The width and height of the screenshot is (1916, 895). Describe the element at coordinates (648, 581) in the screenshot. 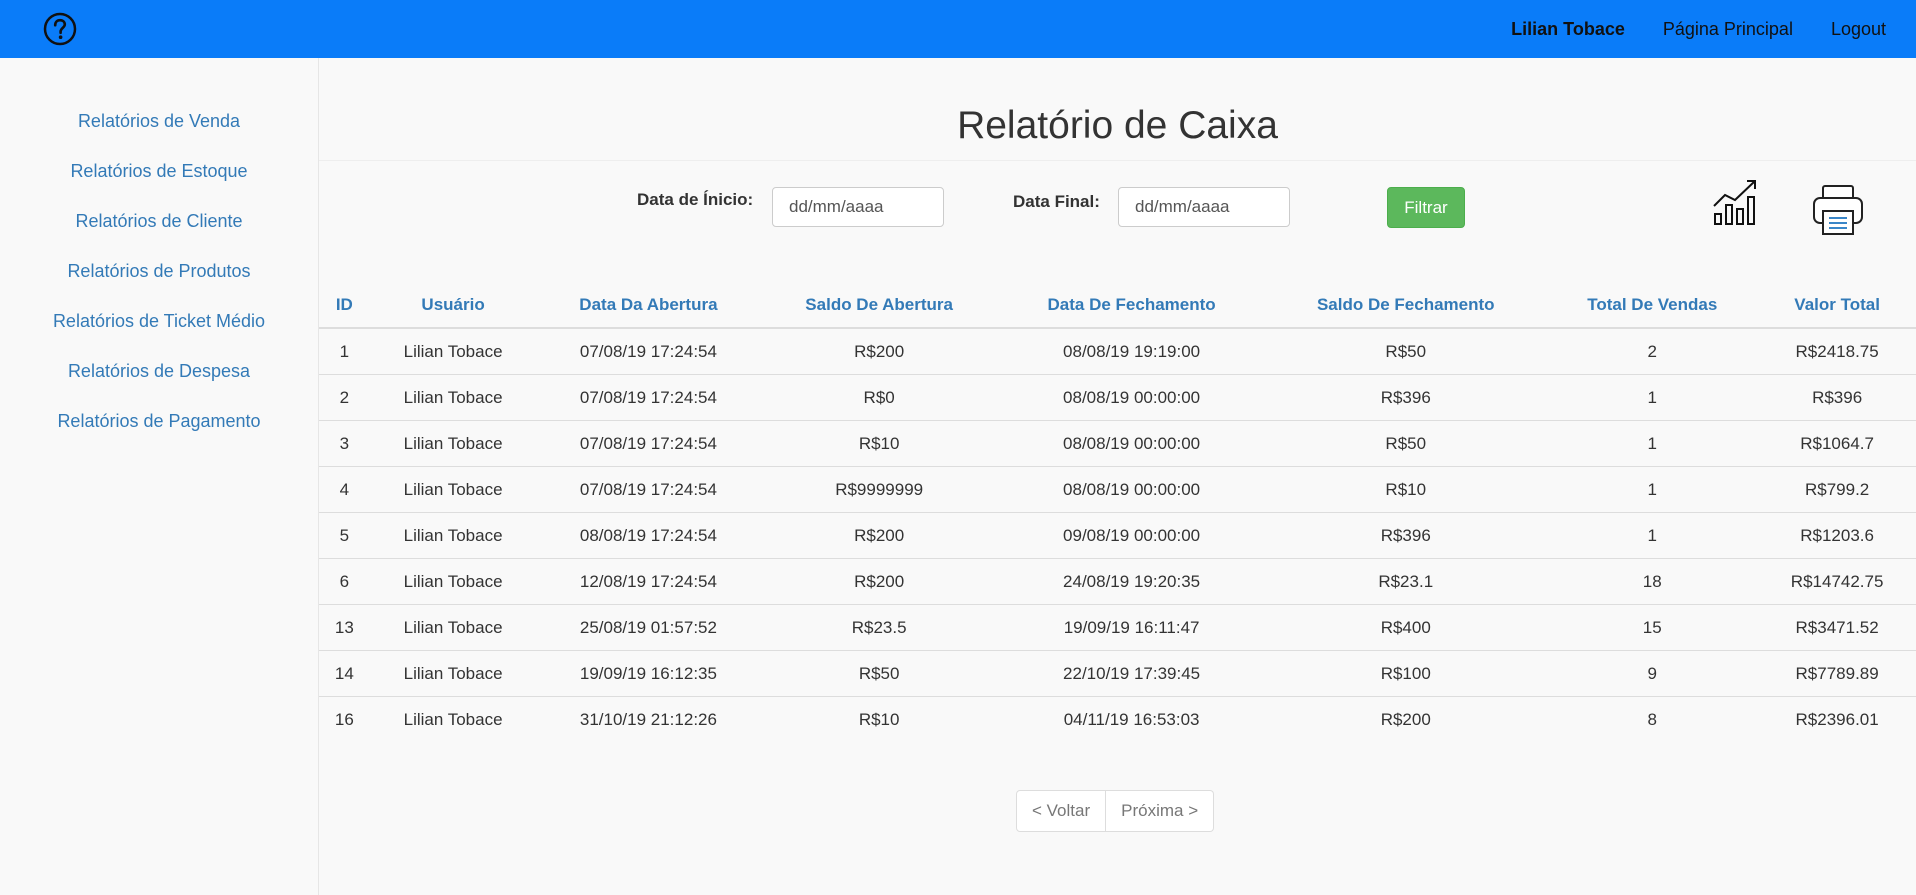

I see `cell-opening-date: 12/08/19 17:24:54` at that location.